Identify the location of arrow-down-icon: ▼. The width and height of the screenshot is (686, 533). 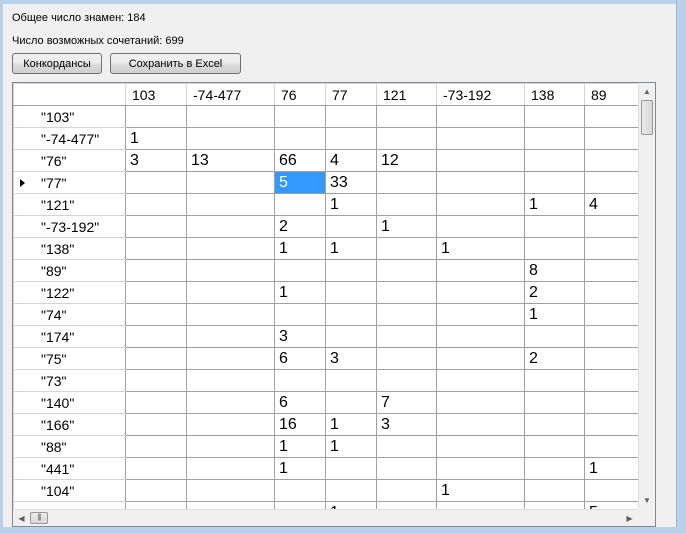
(647, 500).